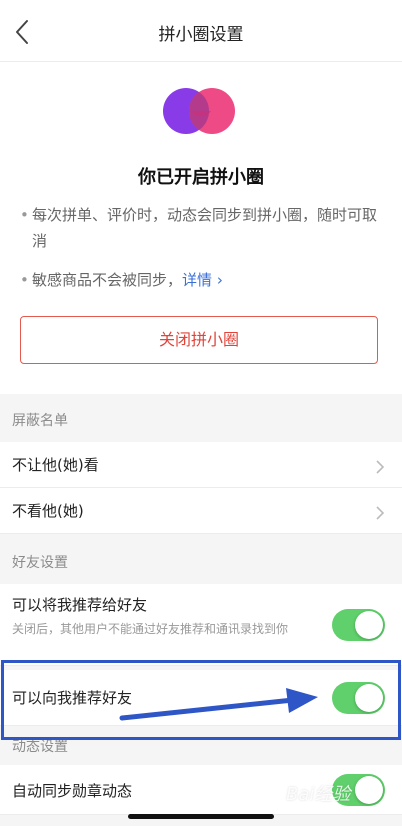 The width and height of the screenshot is (402, 826). I want to click on section-header-friend-settings: 好友设置, so click(40, 563).